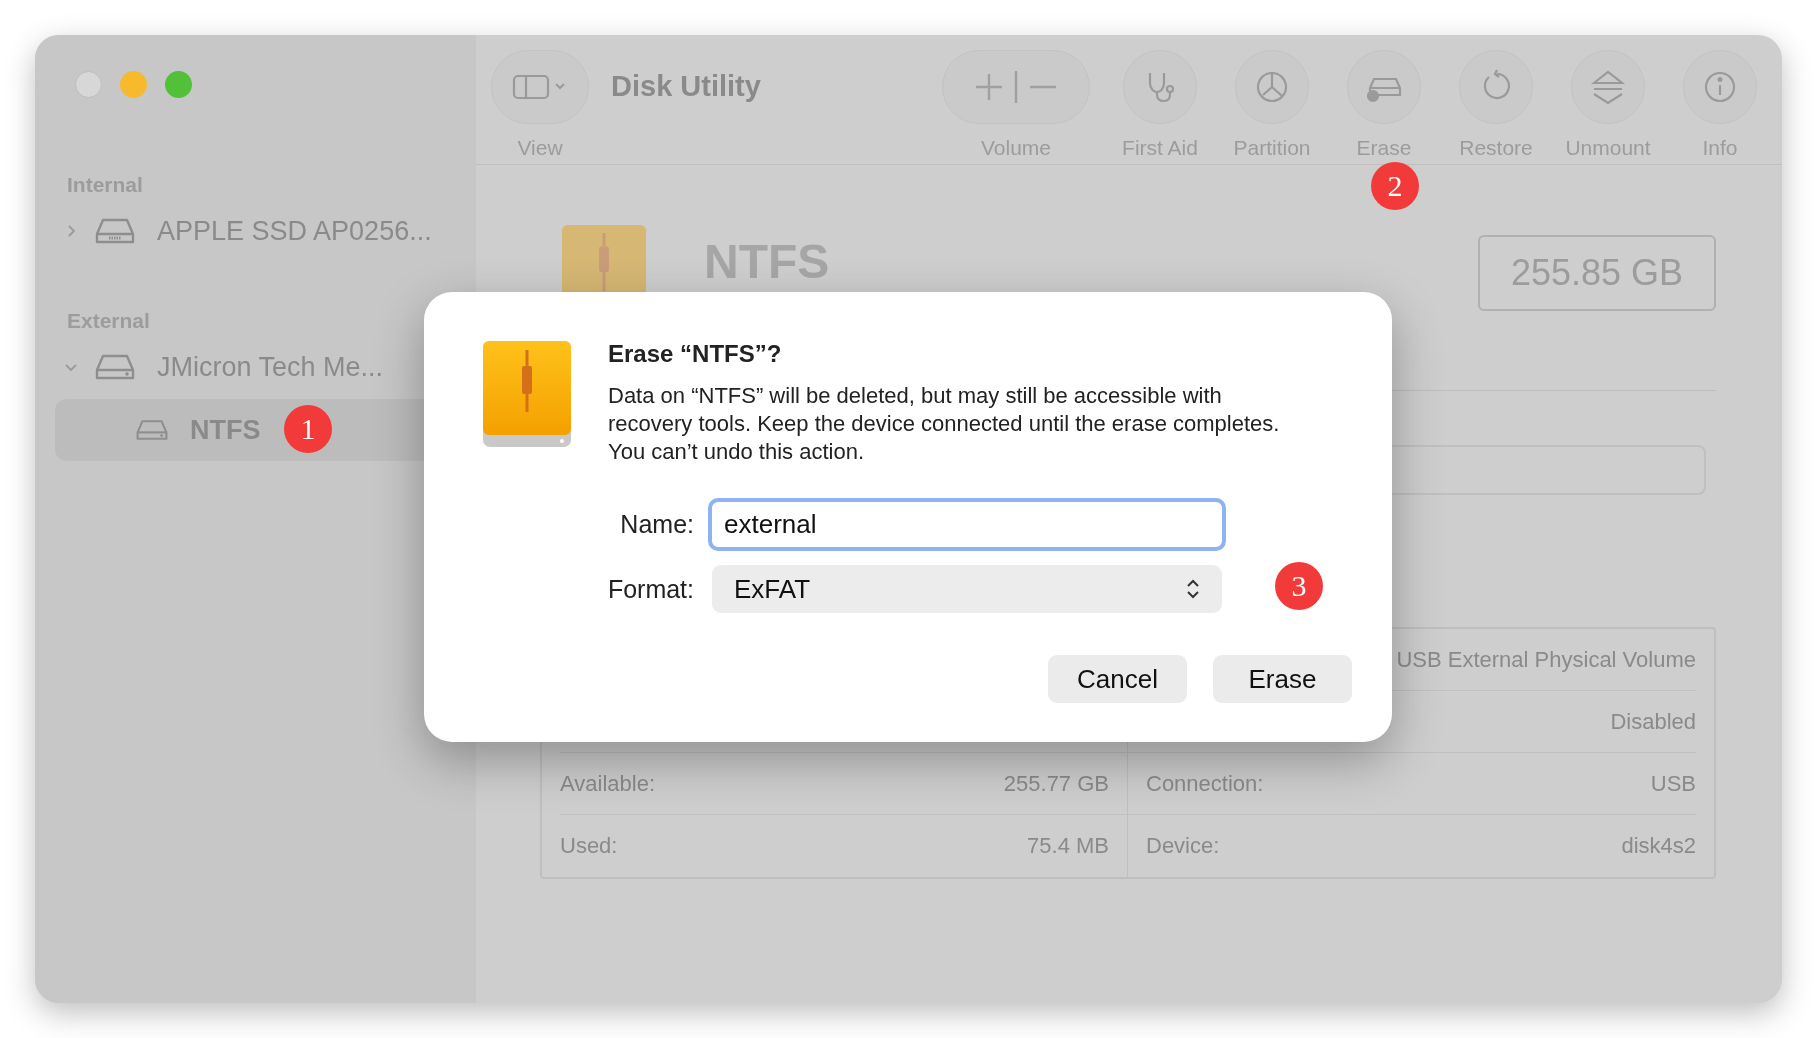  Describe the element at coordinates (1546, 659) in the screenshot. I see `info-value: USB External Physical Volume` at that location.